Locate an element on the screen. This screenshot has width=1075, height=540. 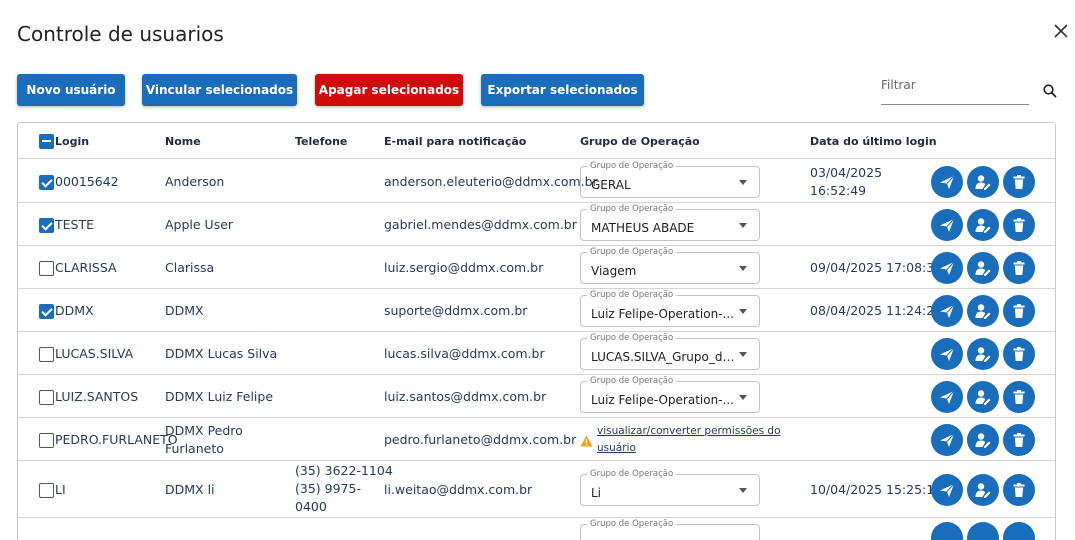
group-select: Grupo de Operação is located at coordinates (670, 529).